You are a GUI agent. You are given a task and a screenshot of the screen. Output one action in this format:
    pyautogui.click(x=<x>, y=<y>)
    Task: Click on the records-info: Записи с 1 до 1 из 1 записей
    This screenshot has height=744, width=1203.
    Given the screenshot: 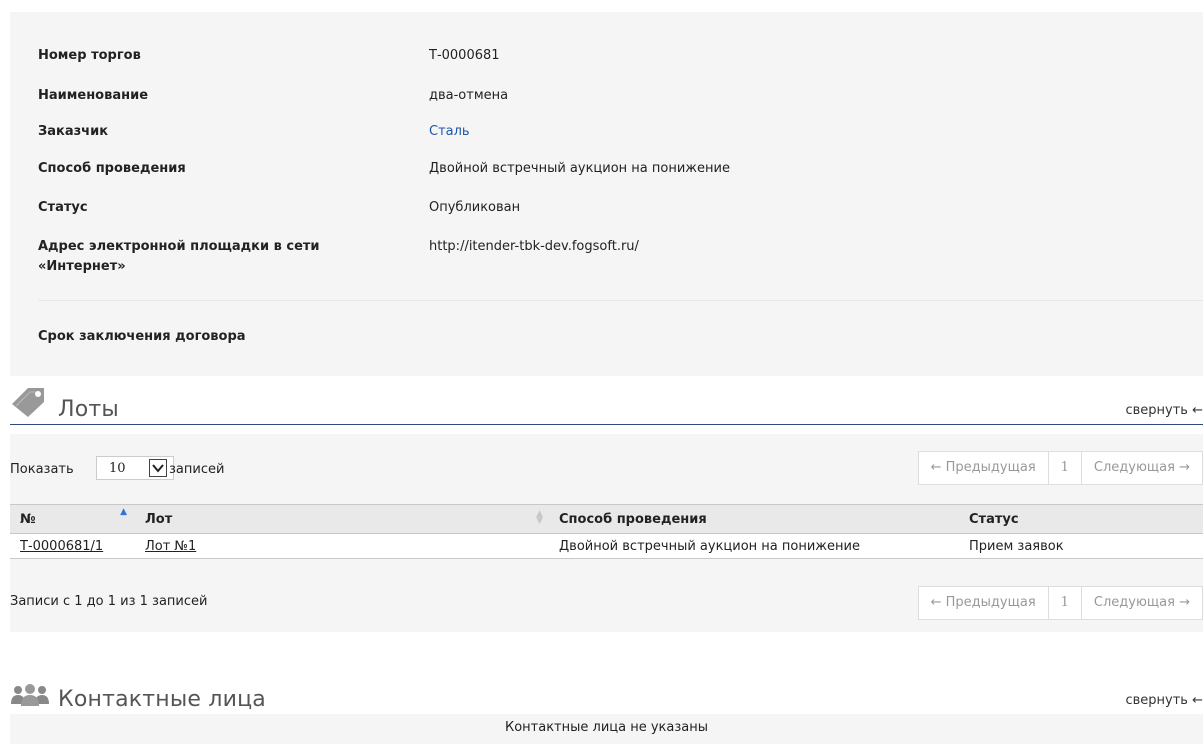 What is the action you would take?
    pyautogui.click(x=109, y=601)
    